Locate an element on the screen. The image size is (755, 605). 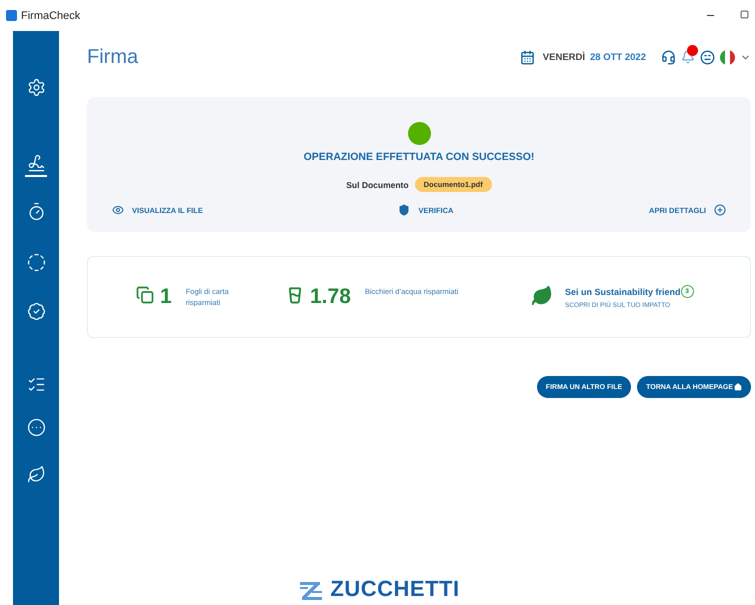
home-icon is located at coordinates (738, 387).